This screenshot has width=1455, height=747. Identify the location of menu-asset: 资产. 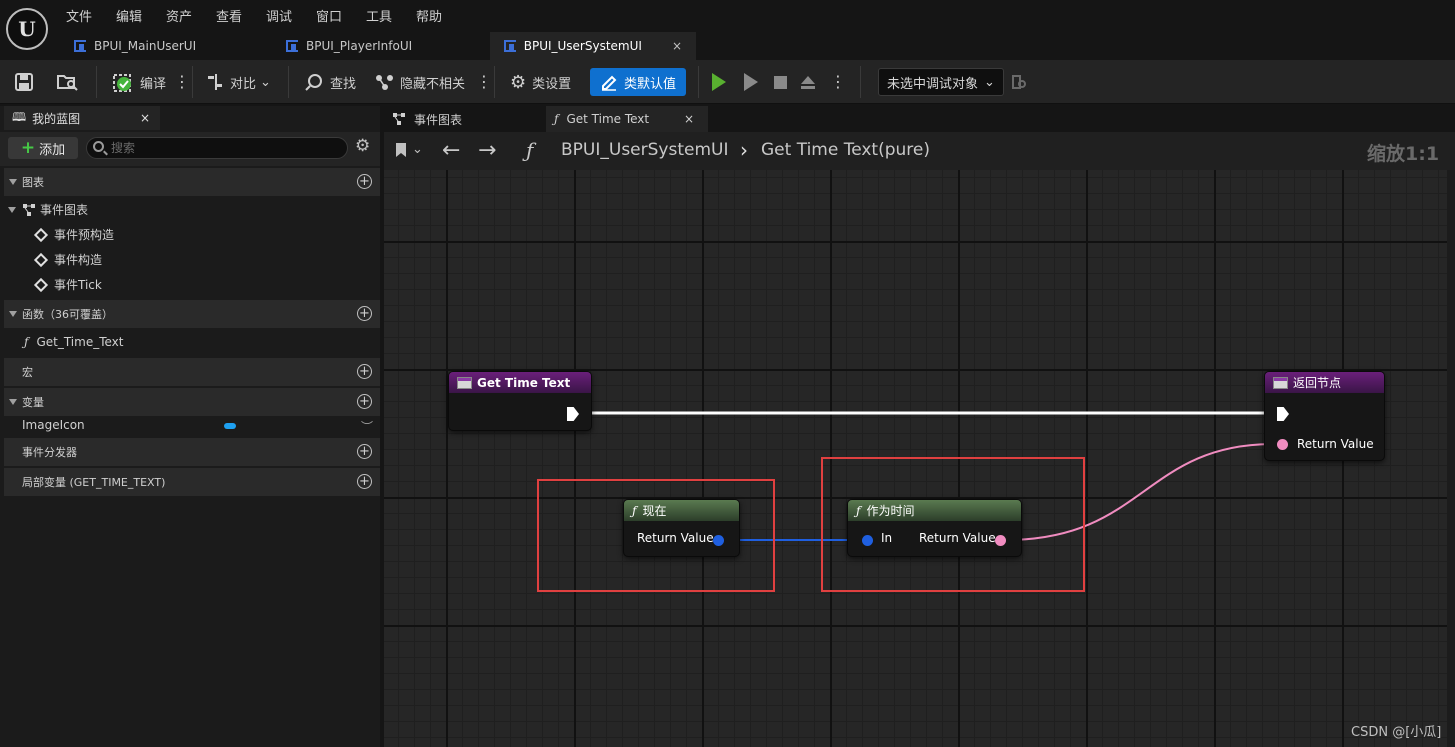
(191, 15).